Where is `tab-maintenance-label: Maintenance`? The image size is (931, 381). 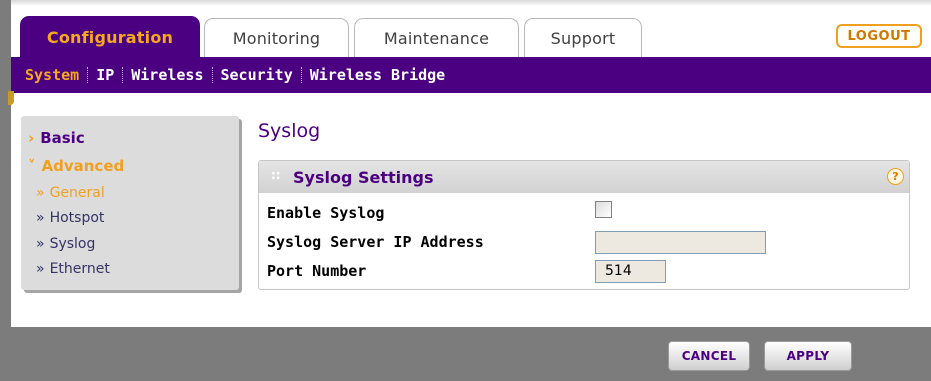 tab-maintenance-label: Maintenance is located at coordinates (436, 38).